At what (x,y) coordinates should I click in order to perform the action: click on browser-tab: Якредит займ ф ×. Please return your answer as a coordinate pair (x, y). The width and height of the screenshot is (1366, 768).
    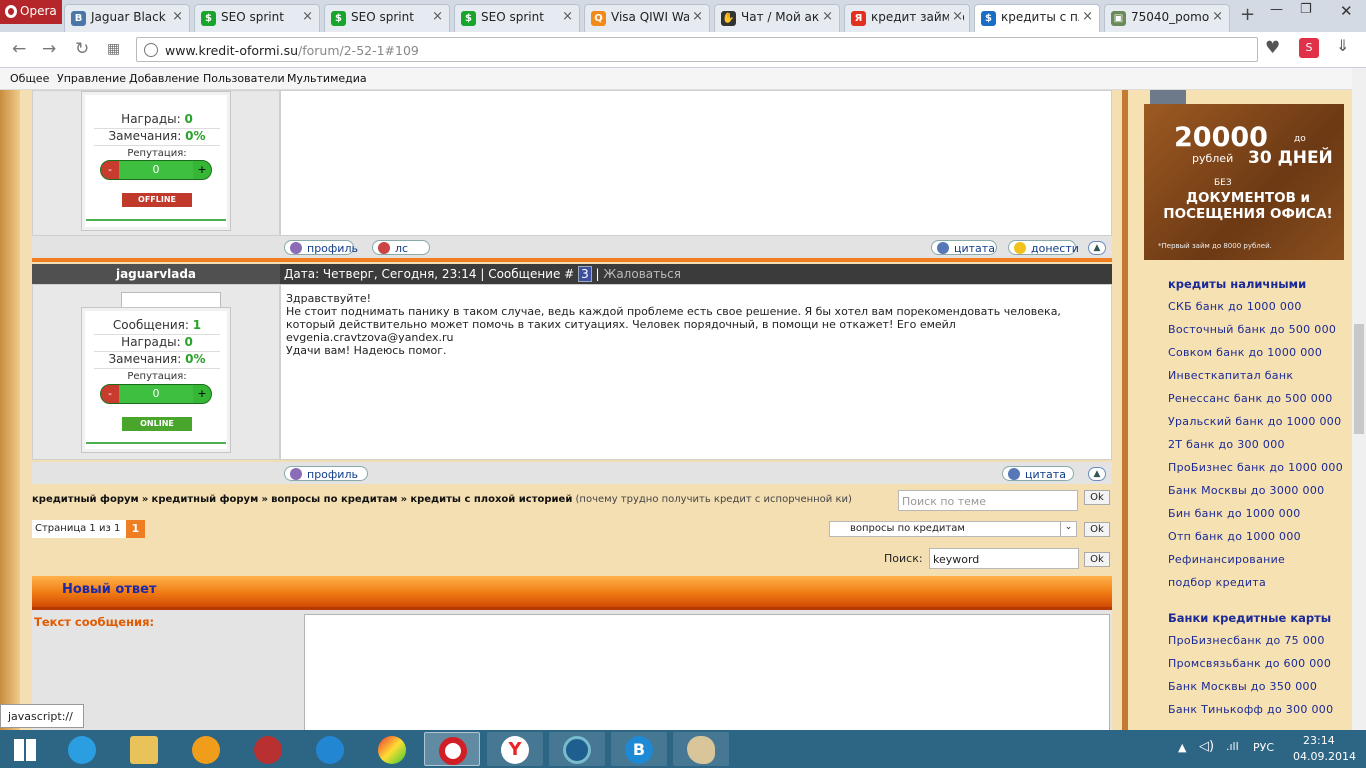
    Looking at the image, I should click on (907, 18).